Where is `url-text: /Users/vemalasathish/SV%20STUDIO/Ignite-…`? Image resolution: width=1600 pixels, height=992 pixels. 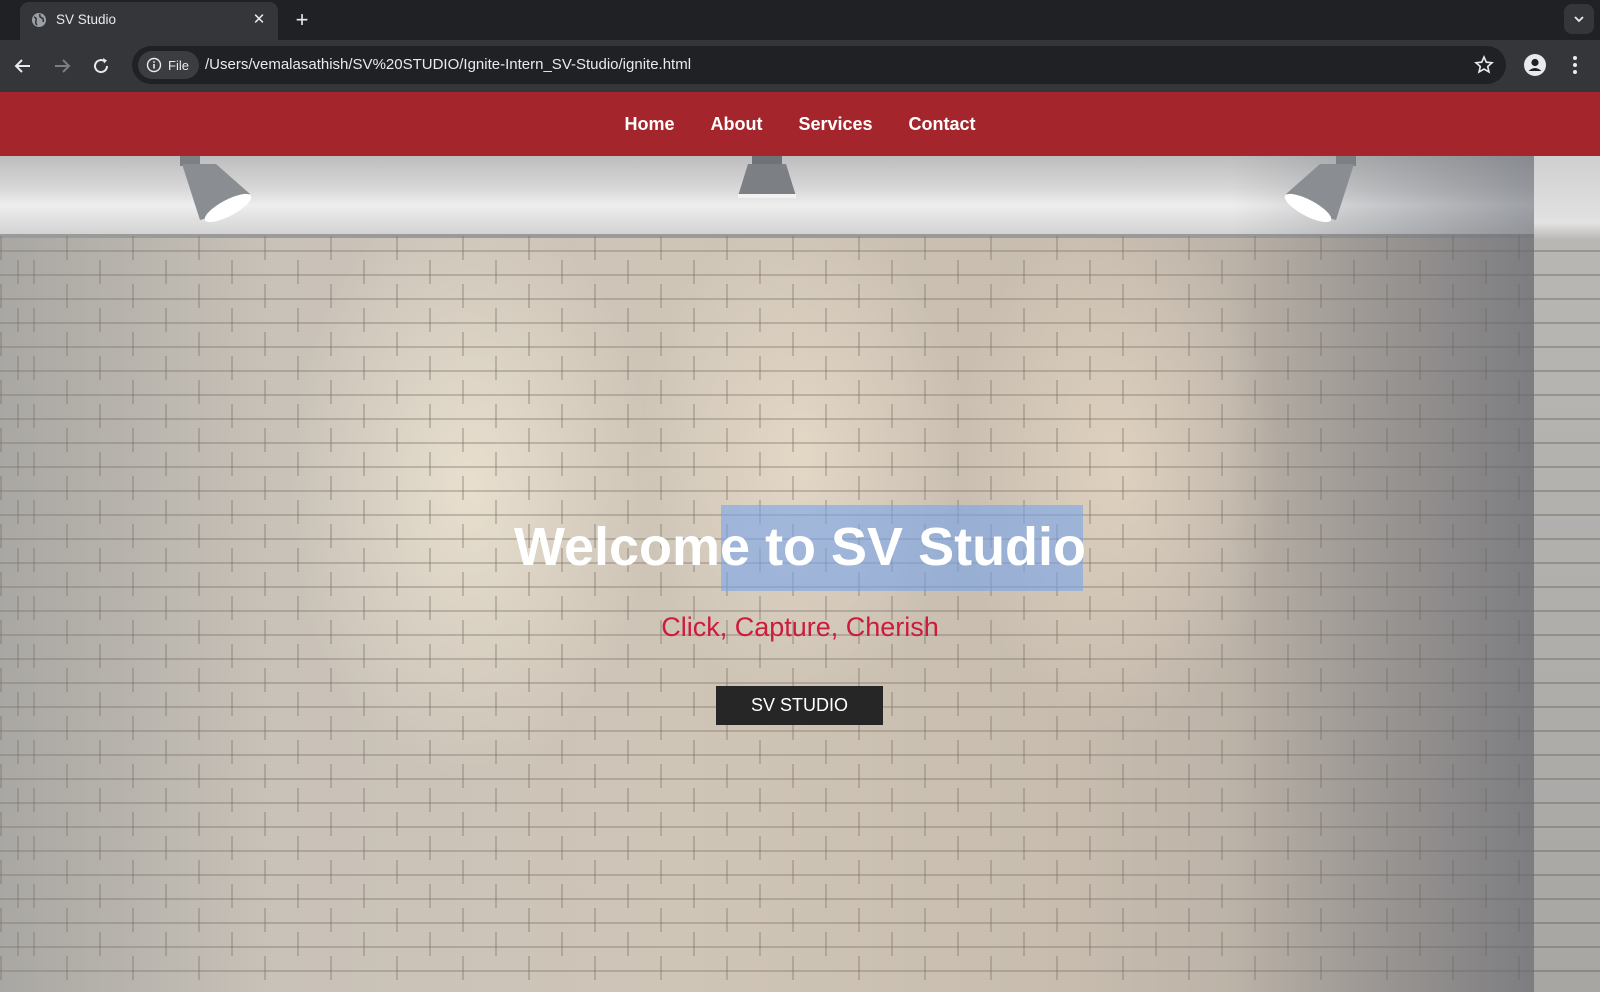 url-text: /Users/vemalasathish/SV%20STUDIO/Ignite-… is located at coordinates (448, 64).